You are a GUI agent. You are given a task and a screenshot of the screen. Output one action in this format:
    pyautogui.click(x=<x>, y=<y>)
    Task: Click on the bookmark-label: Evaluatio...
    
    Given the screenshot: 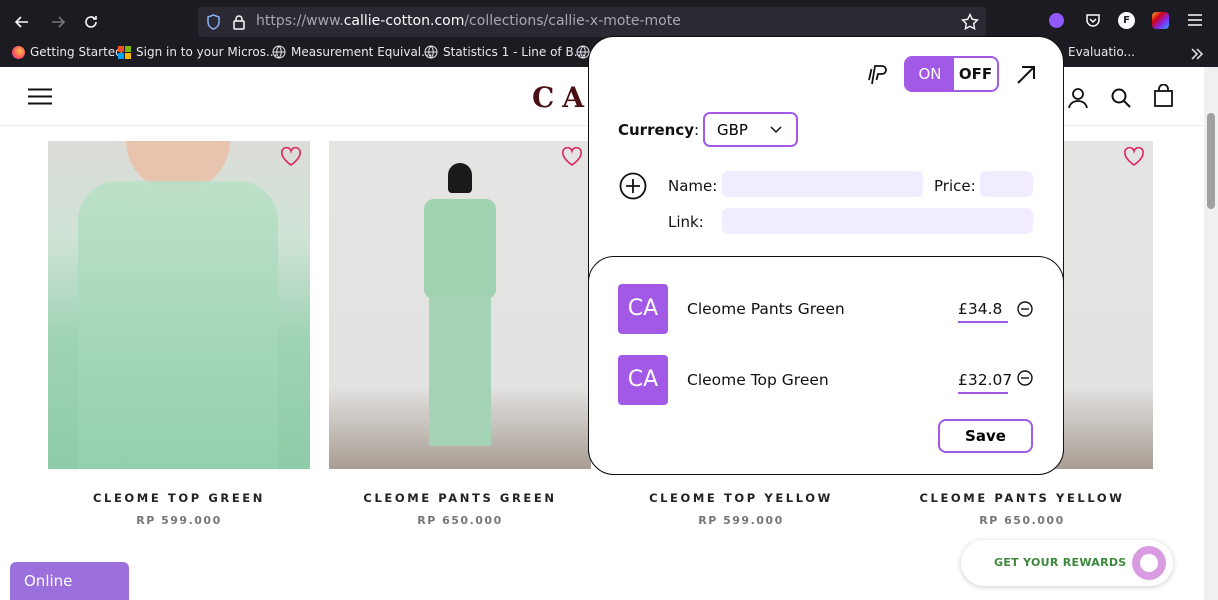 What is the action you would take?
    pyautogui.click(x=1101, y=52)
    